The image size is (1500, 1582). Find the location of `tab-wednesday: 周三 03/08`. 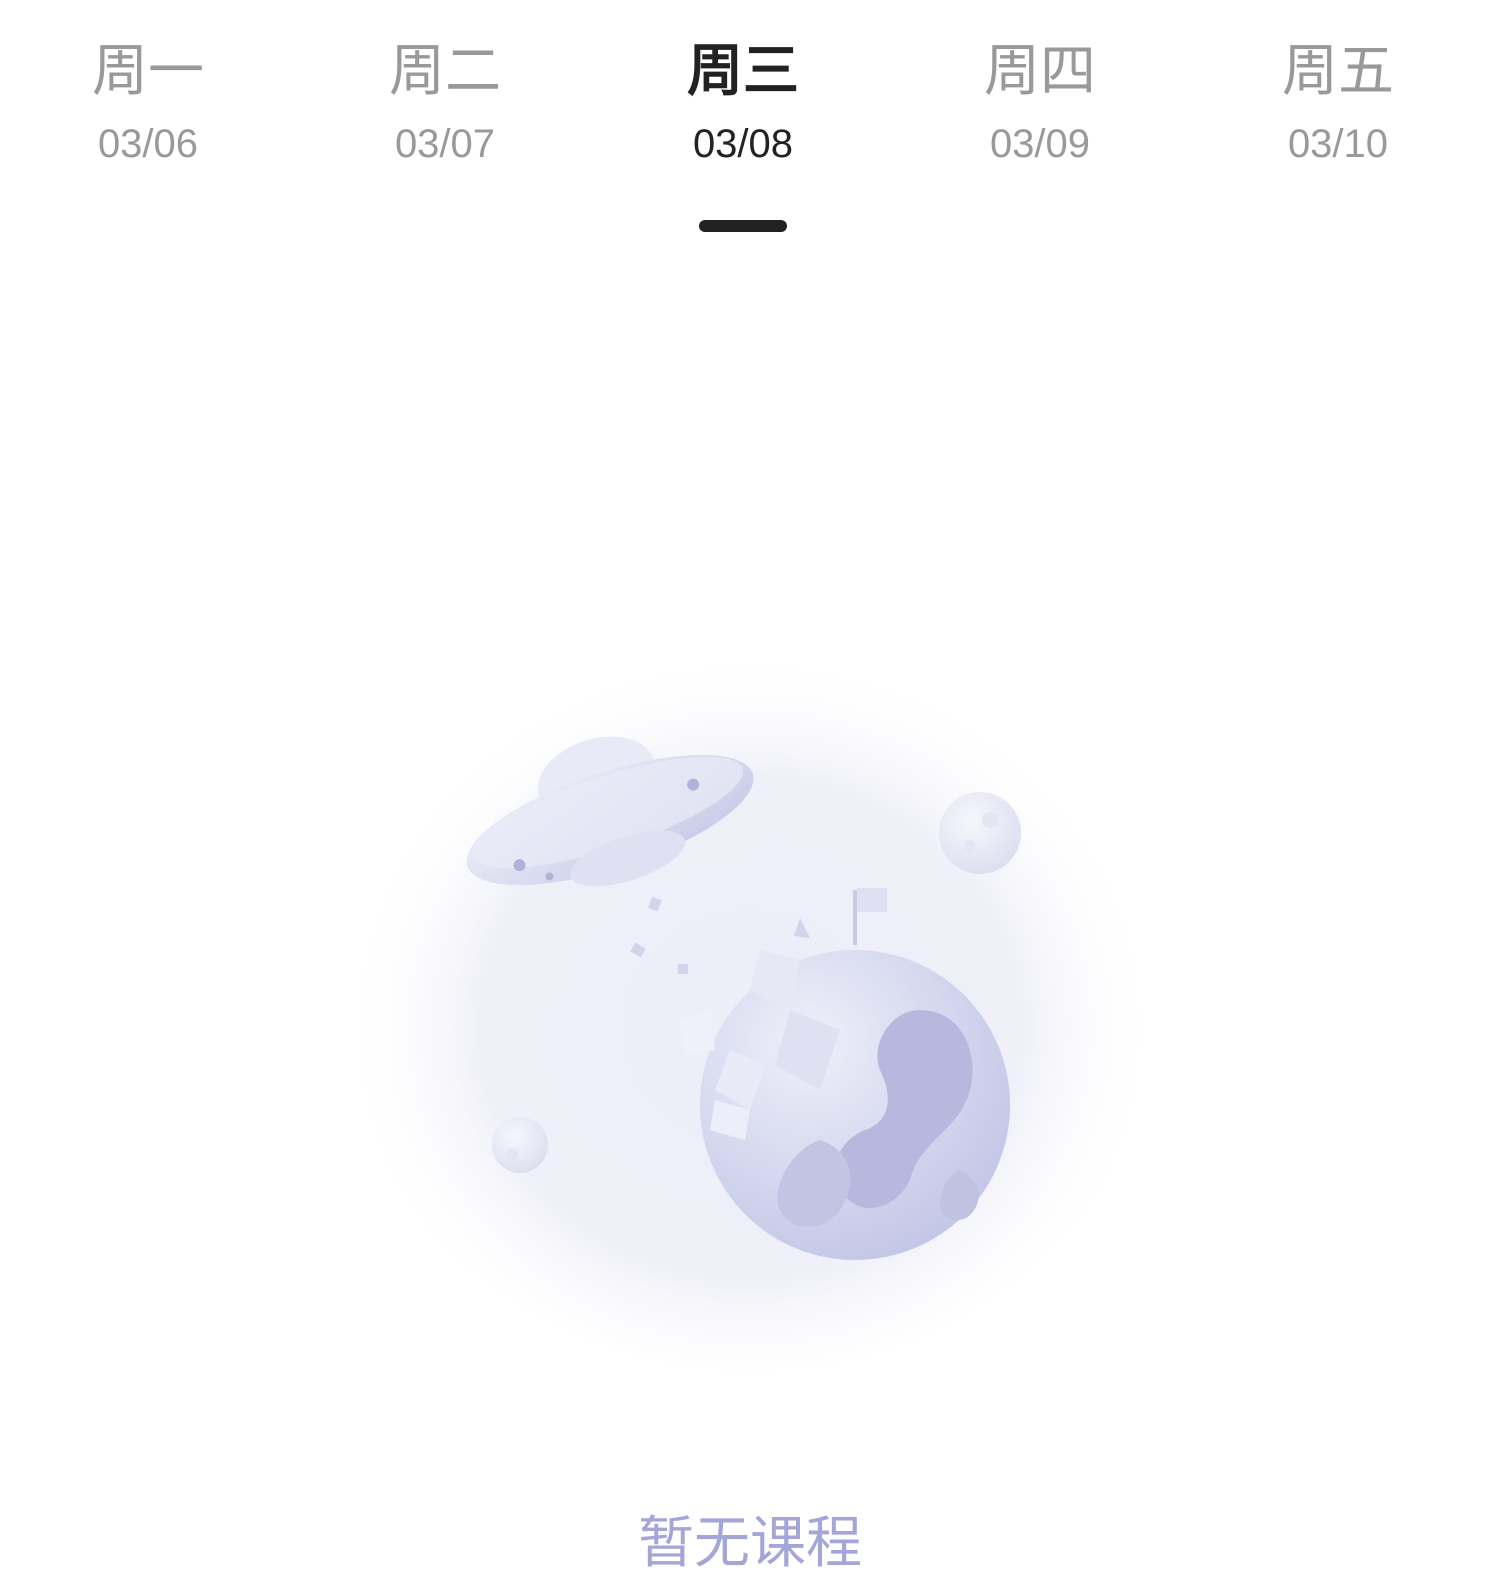

tab-wednesday: 周三 03/08 is located at coordinates (743, 103).